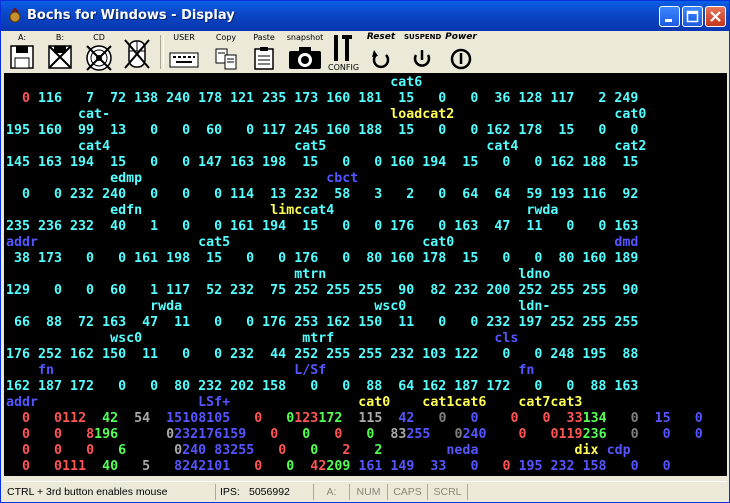  Describe the element at coordinates (586, 450) in the screenshot. I see `screen-text-segment: dix` at that location.